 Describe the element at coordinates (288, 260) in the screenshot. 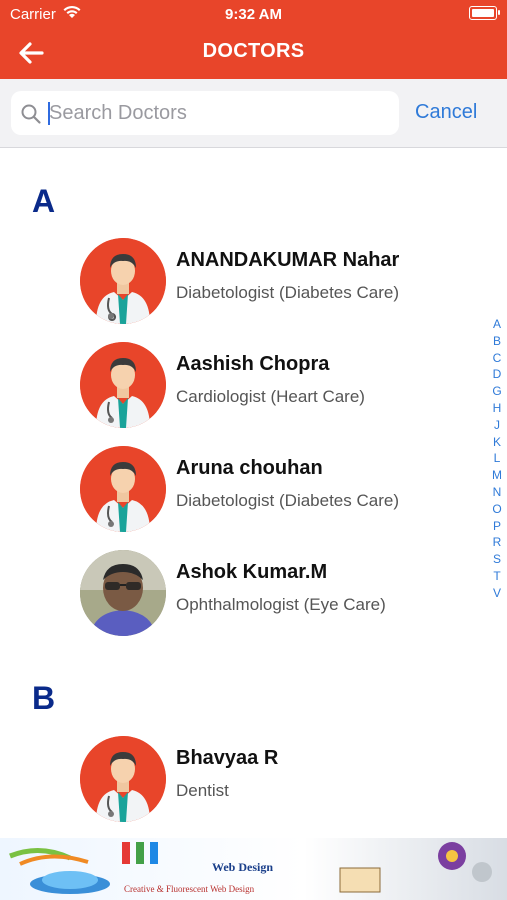

I see `doctor-name: ANANDAKUMAR Nahar` at that location.